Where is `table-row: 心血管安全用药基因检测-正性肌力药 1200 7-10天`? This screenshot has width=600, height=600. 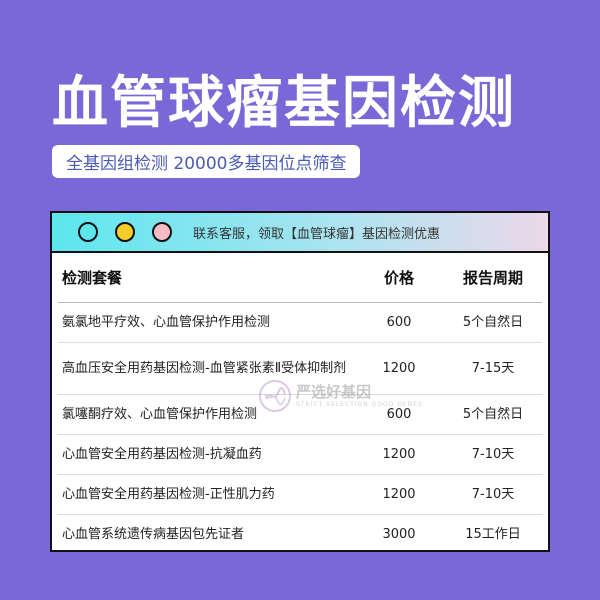 table-row: 心血管安全用药基因检测-正性肌力药 1200 7-10天 is located at coordinates (300, 494).